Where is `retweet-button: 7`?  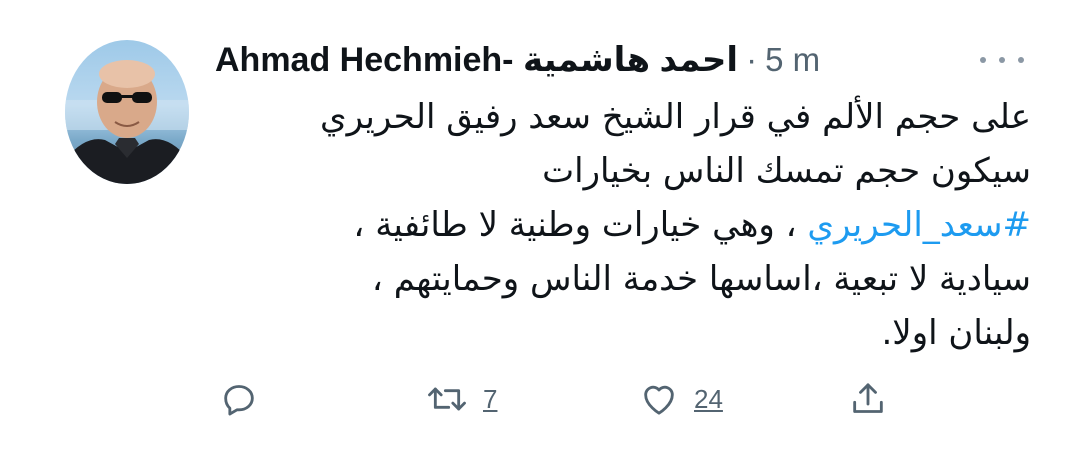 retweet-button: 7 is located at coordinates (461, 399).